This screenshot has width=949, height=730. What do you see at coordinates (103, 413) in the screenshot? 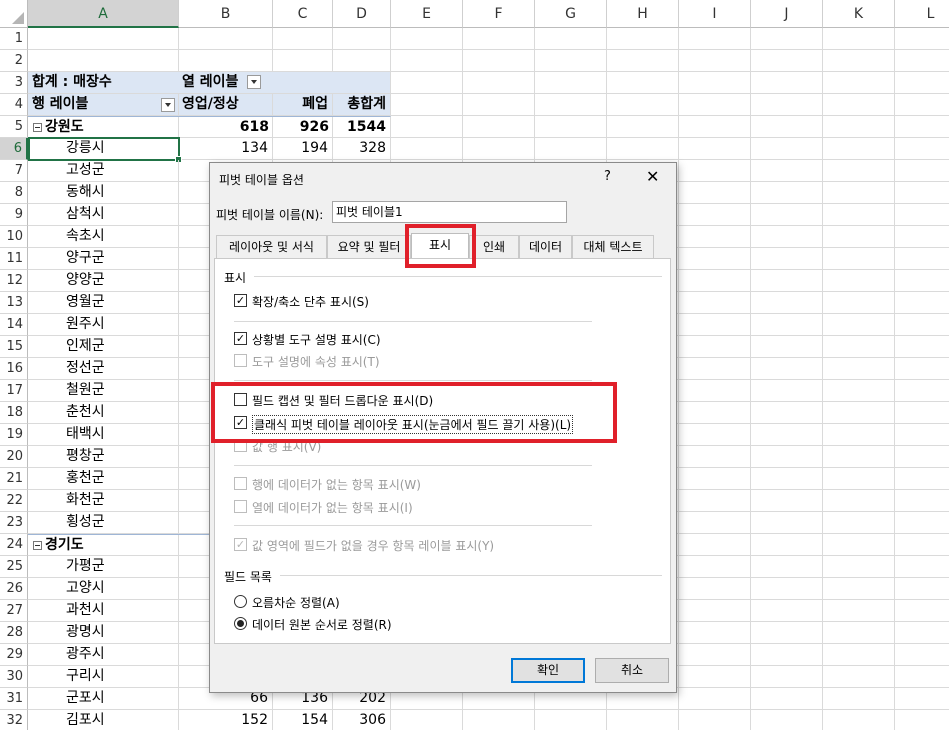
I see `pivot-item-row-label: 춘천시` at bounding box center [103, 413].